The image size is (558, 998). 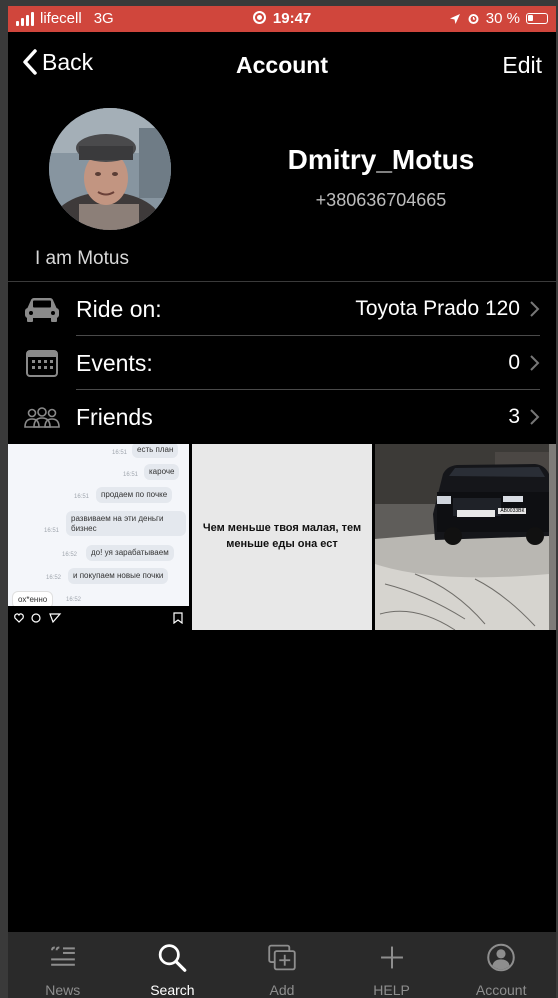 What do you see at coordinates (391, 990) in the screenshot?
I see `tab-label: HELP` at bounding box center [391, 990].